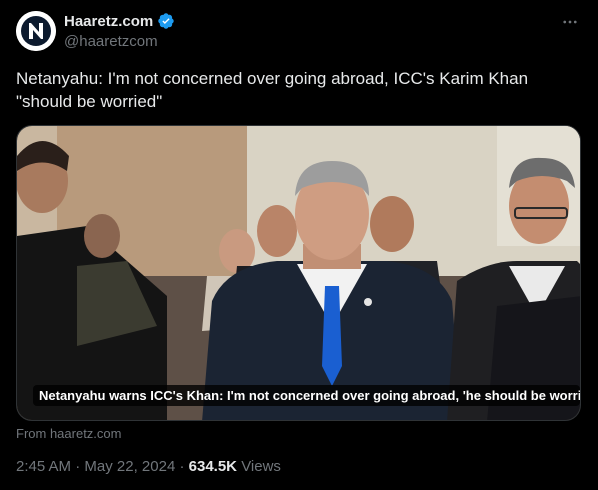 The height and width of the screenshot is (490, 598). I want to click on avatar, so click(36, 31).